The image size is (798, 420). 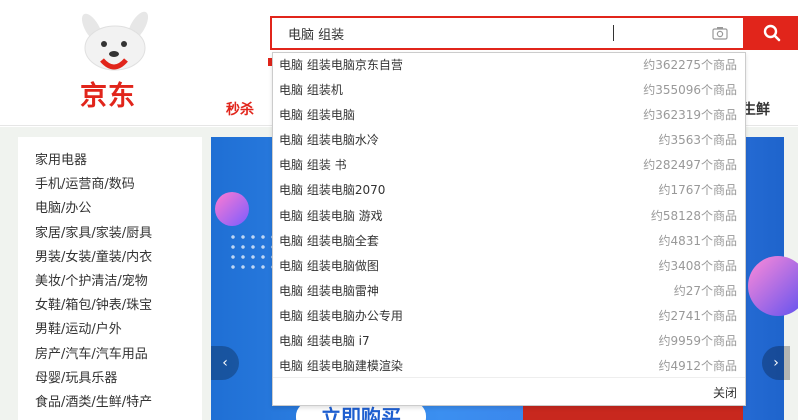 I want to click on search-button, so click(x=771, y=33).